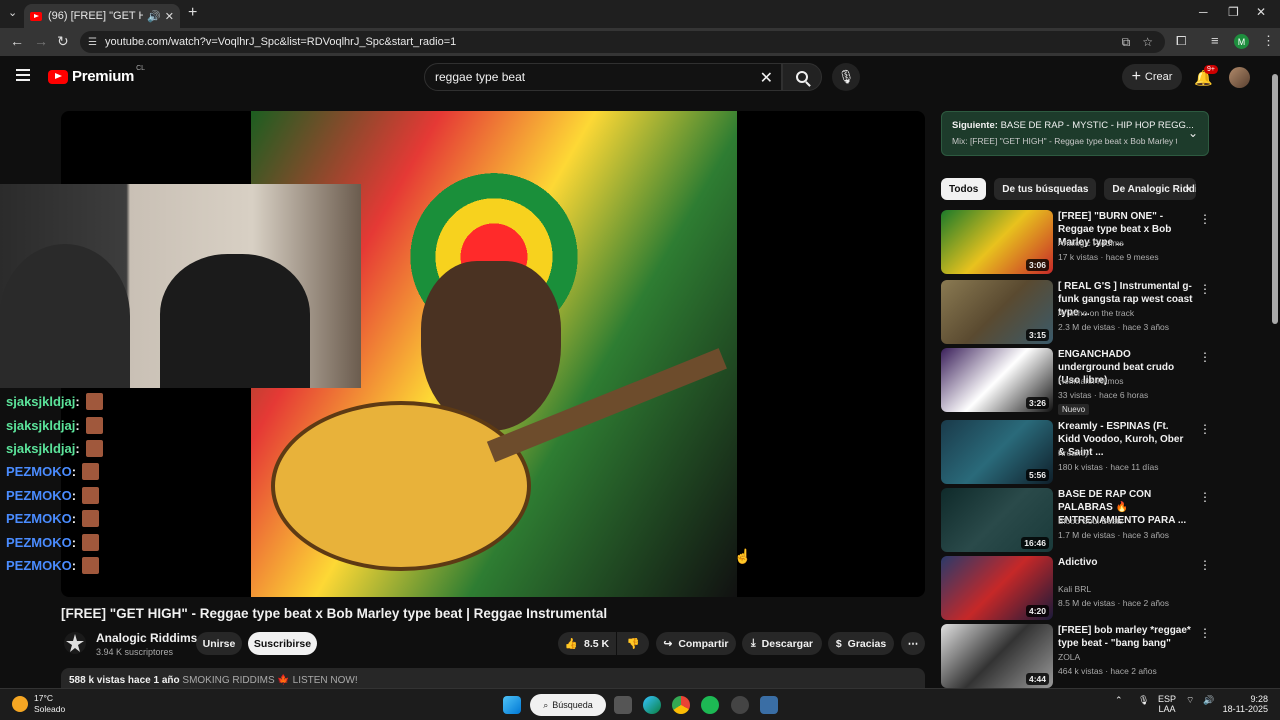 This screenshot has height=720, width=1280. I want to click on notifications-bell-icon: 🔔 9+, so click(1206, 76).